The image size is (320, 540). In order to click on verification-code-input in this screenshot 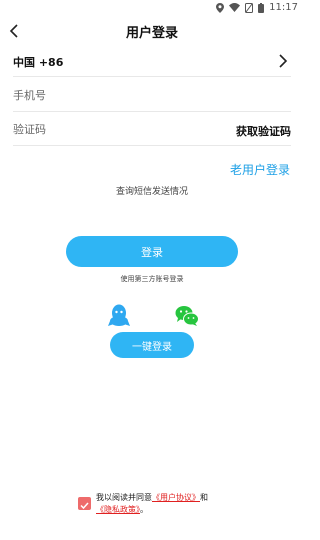, I will do `click(88, 129)`.